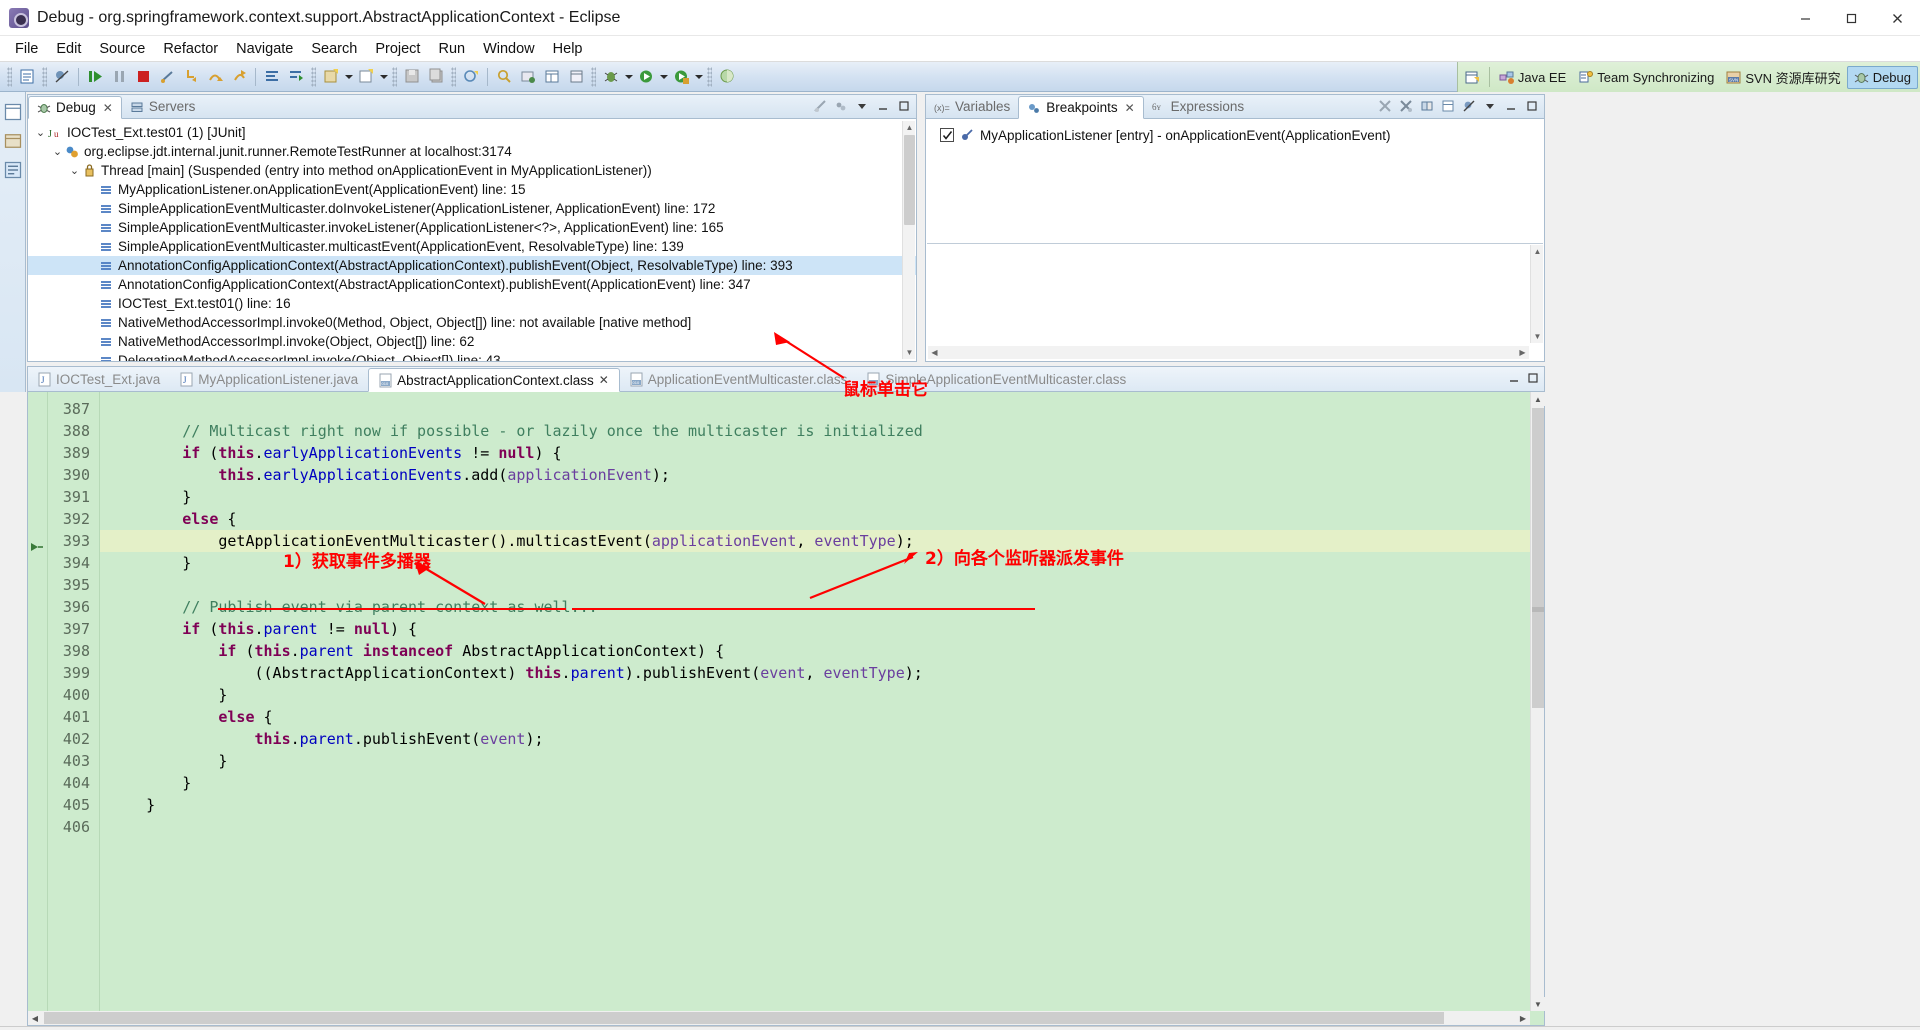 This screenshot has height=1030, width=1920. Describe the element at coordinates (397, 49) in the screenshot. I see `menu-project: Project` at that location.